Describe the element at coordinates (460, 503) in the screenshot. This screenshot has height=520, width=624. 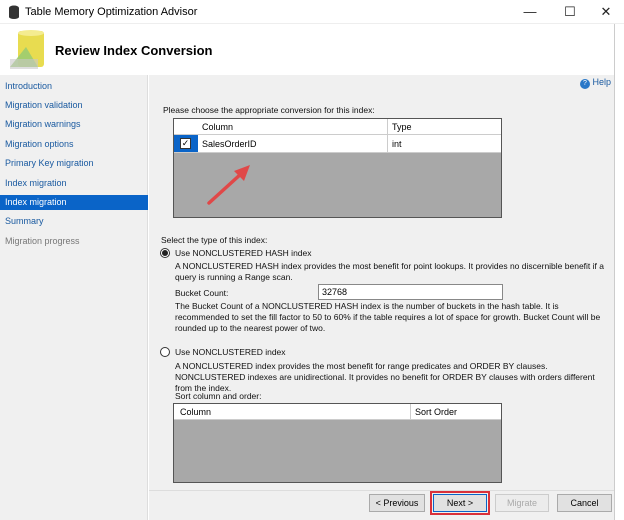
I see `next-button: Next >` at that location.